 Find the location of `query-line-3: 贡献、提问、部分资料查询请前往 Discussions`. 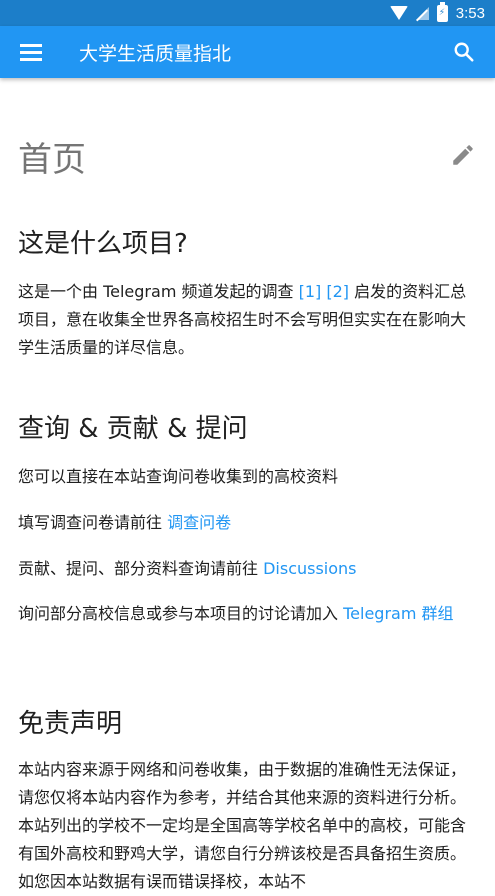

query-line-3: 贡献、提问、部分资料查询请前往 Discussions is located at coordinates (248, 569).